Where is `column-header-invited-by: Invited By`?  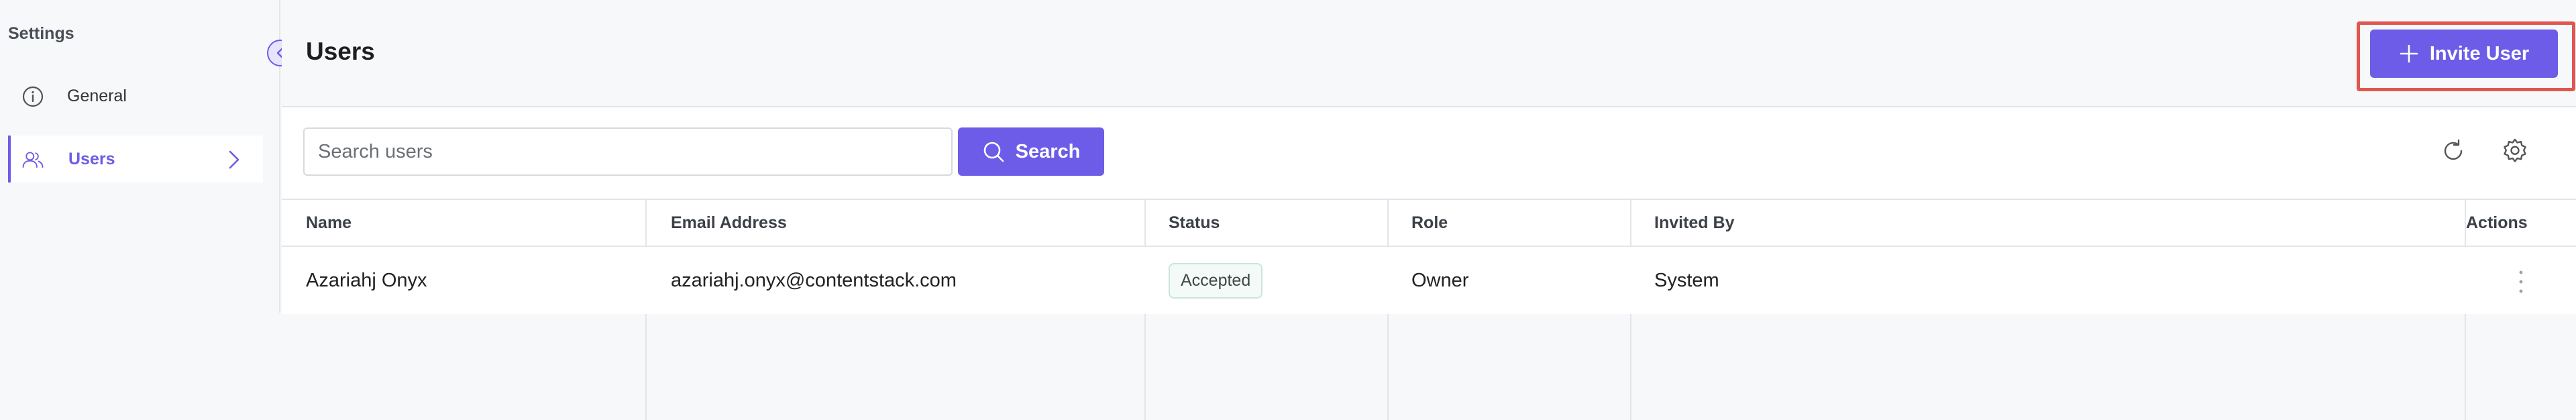
column-header-invited-by: Invited By is located at coordinates (1694, 223).